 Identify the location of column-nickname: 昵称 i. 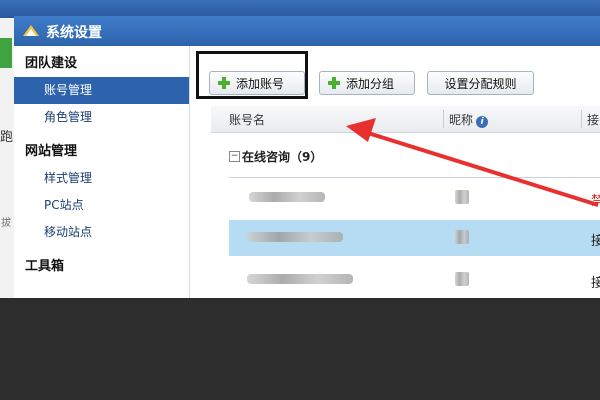
(469, 119).